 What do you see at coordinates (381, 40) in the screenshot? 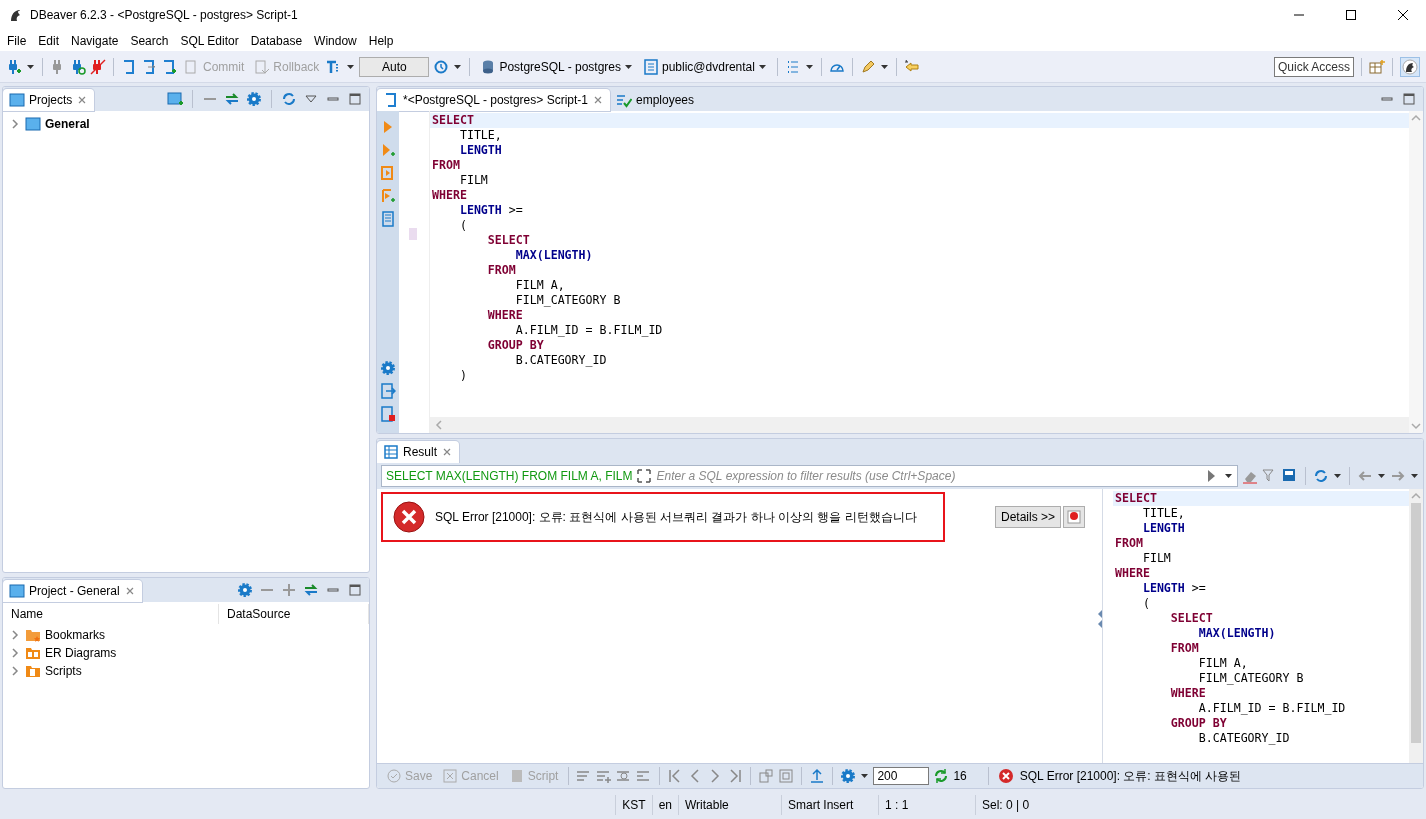
I see `menu-item: Help` at bounding box center [381, 40].